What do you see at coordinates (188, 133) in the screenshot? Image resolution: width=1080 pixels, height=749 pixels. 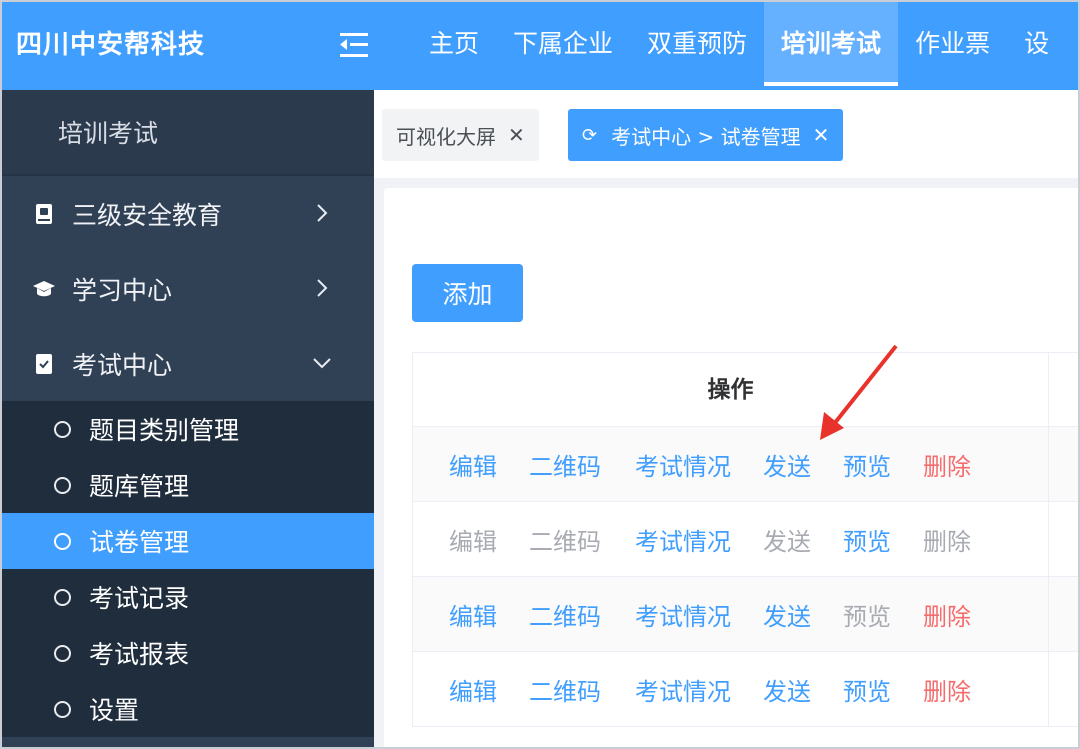 I see `sidebar-title: 培训考试` at bounding box center [188, 133].